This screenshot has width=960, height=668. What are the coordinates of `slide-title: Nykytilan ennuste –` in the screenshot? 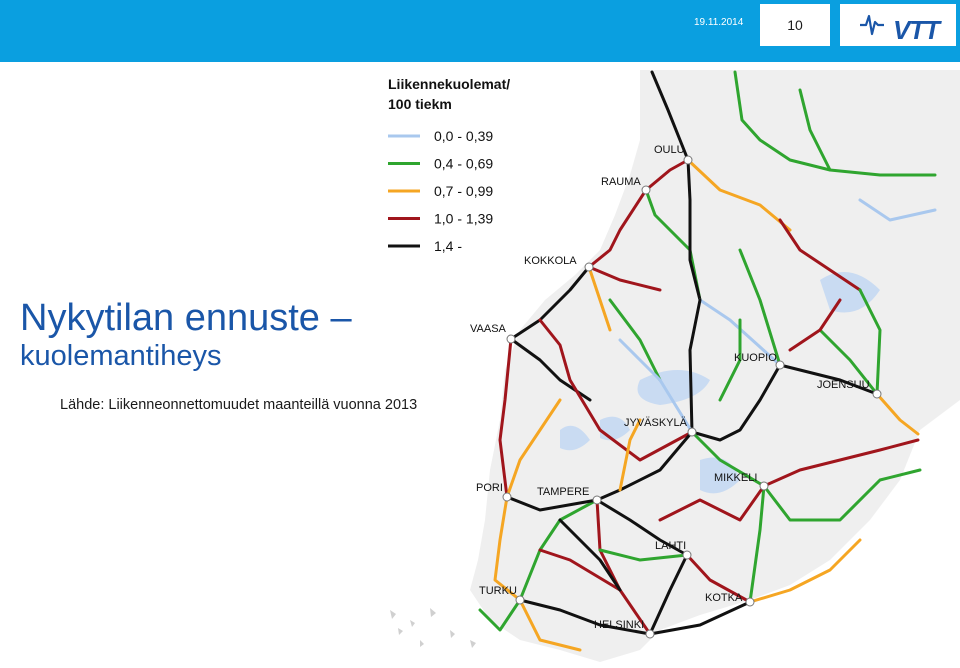 It's located at (186, 318).